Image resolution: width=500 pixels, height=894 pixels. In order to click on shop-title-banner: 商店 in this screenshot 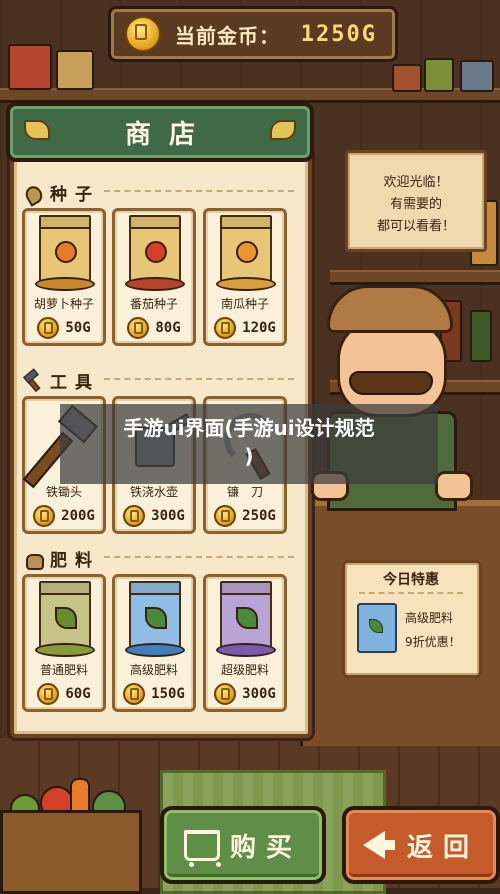, I will do `click(160, 132)`.